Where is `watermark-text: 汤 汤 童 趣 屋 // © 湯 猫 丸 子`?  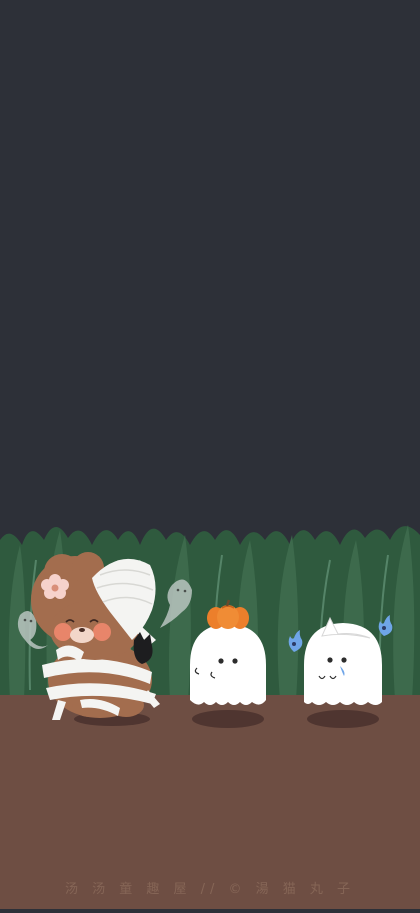
watermark-text: 汤 汤 童 趣 屋 // © 湯 猫 丸 子 is located at coordinates (210, 889).